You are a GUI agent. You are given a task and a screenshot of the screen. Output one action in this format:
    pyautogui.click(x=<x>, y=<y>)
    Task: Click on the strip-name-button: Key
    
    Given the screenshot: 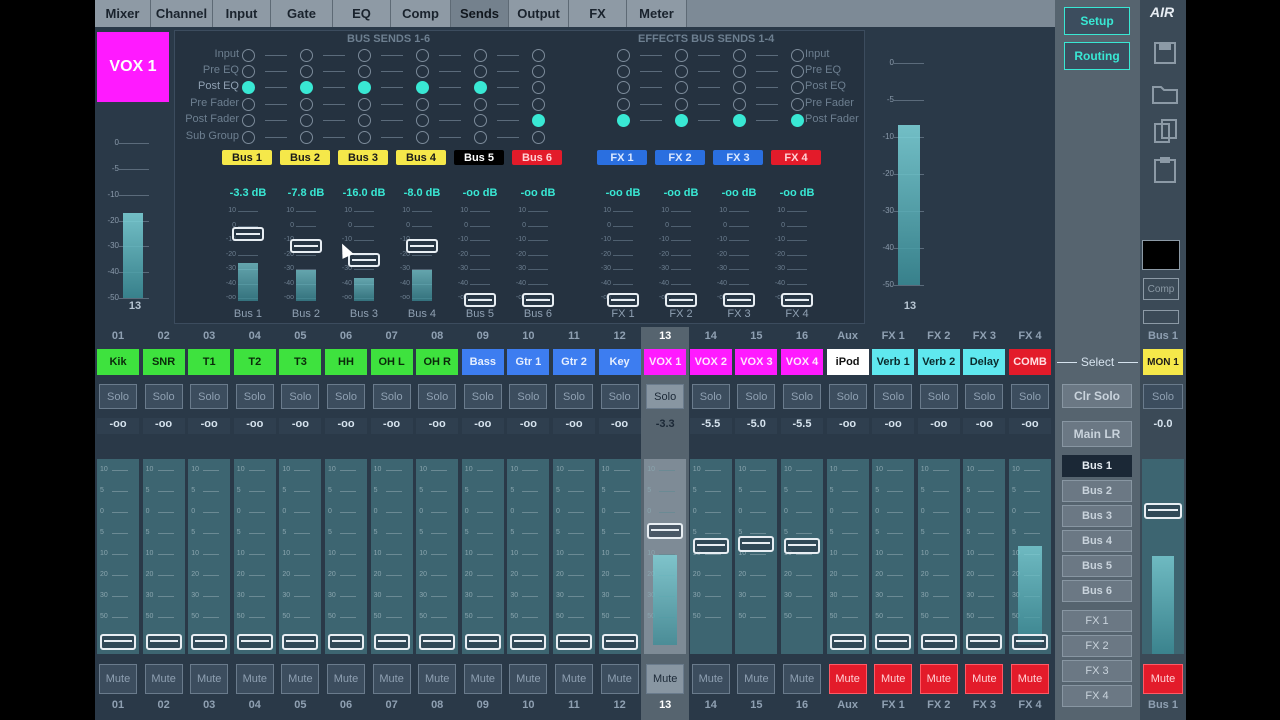 What is the action you would take?
    pyautogui.click(x=619, y=362)
    